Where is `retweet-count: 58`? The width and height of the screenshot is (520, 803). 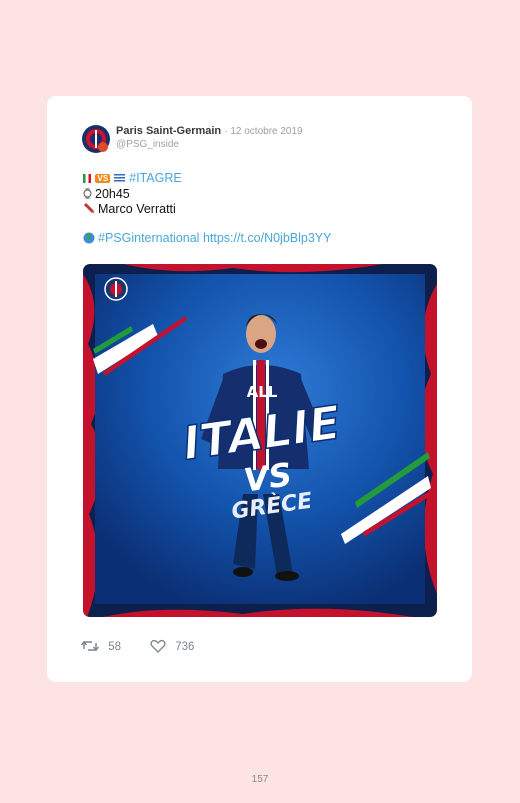
retweet-count: 58 is located at coordinates (114, 647).